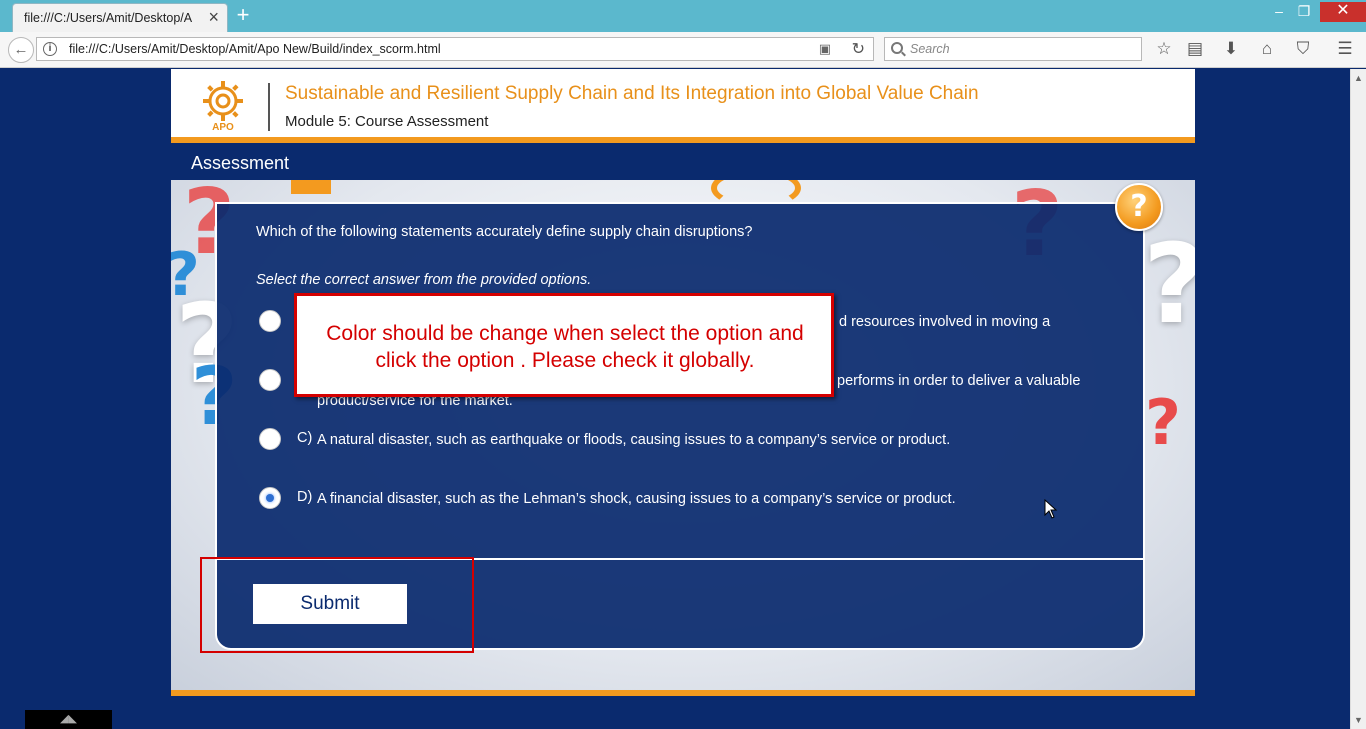  What do you see at coordinates (337, 605) in the screenshot?
I see `submit-highlight-box` at bounding box center [337, 605].